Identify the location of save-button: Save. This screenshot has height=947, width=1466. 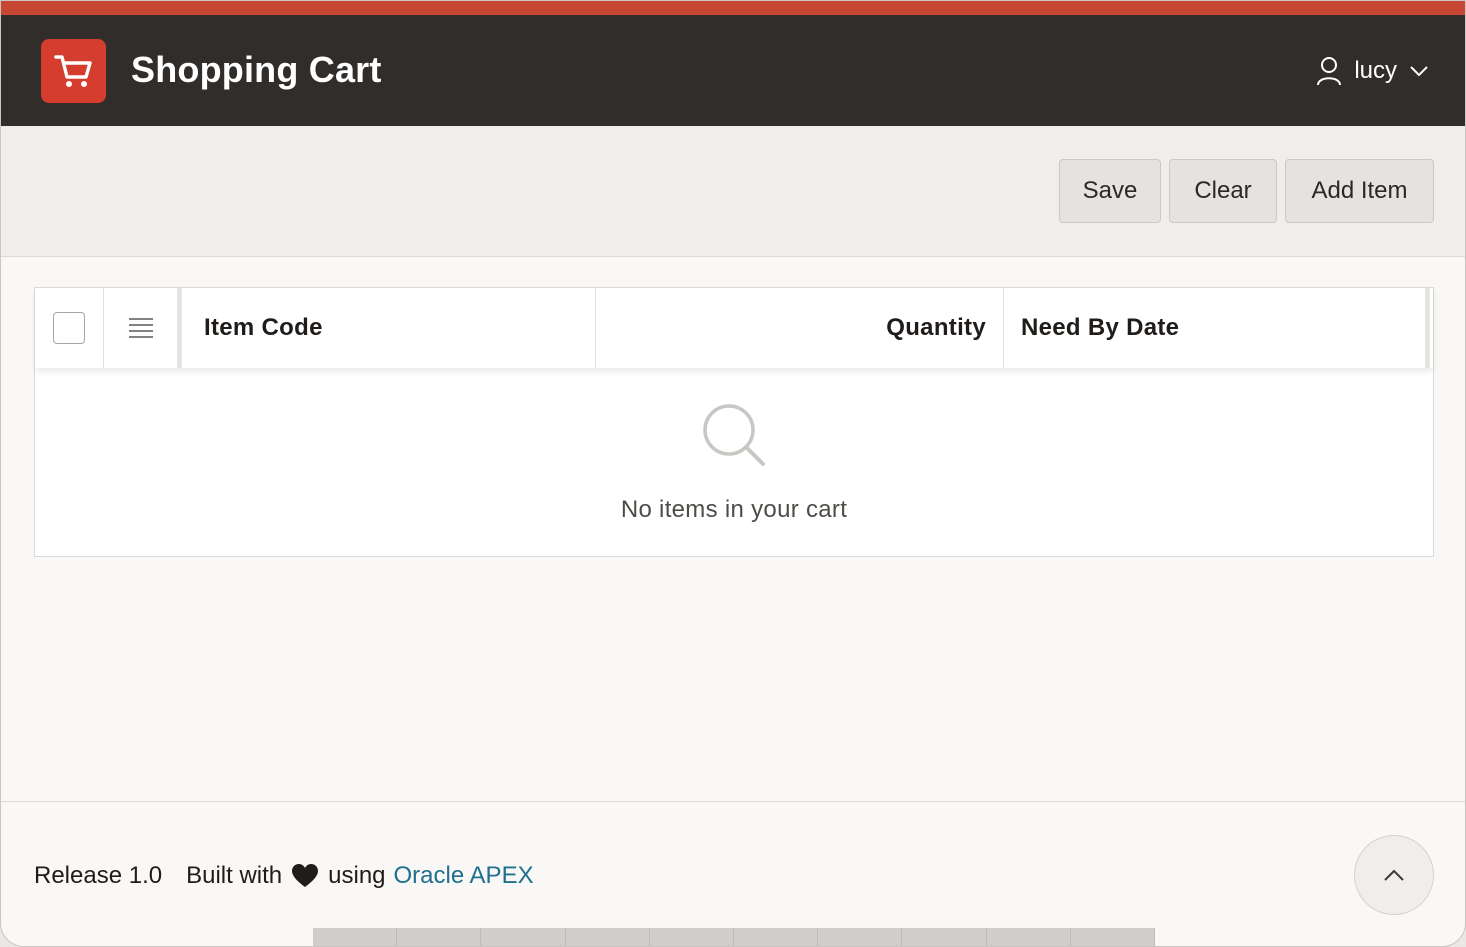
(1110, 191).